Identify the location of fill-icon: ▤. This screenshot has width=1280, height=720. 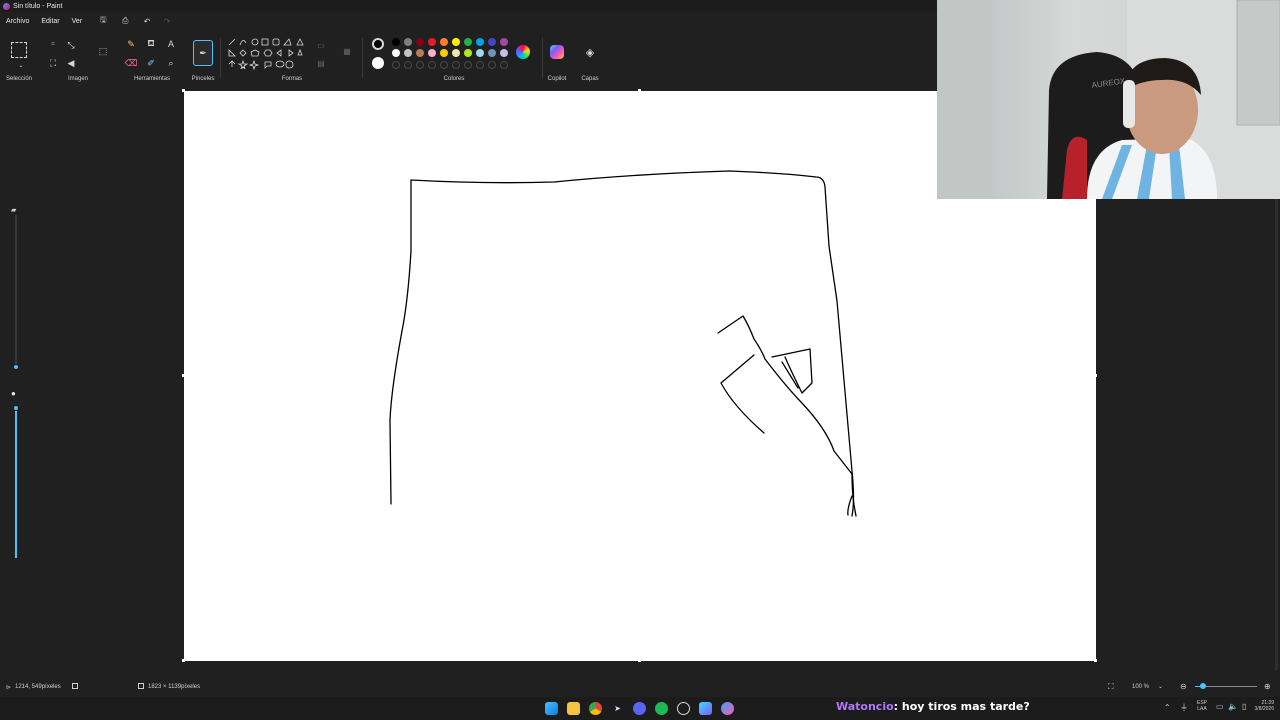
(321, 63).